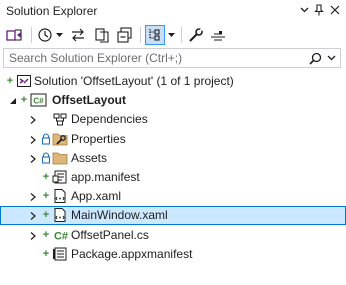 The image size is (346, 285). I want to click on tree-item-app-xaml: + App.xaml, so click(173, 196).